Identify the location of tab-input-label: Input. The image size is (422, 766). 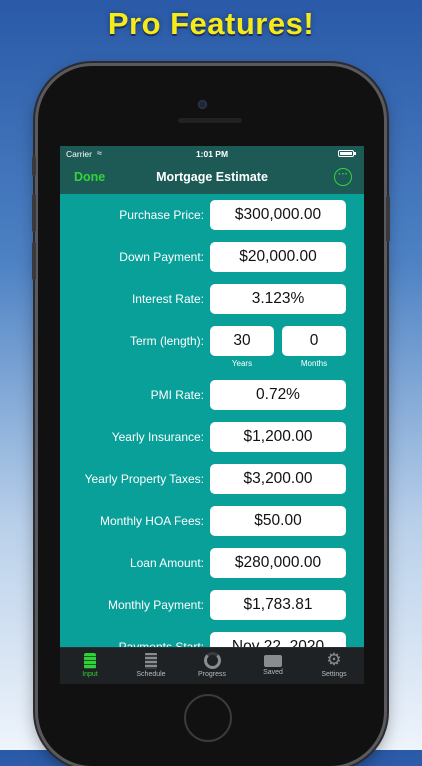
(90, 674).